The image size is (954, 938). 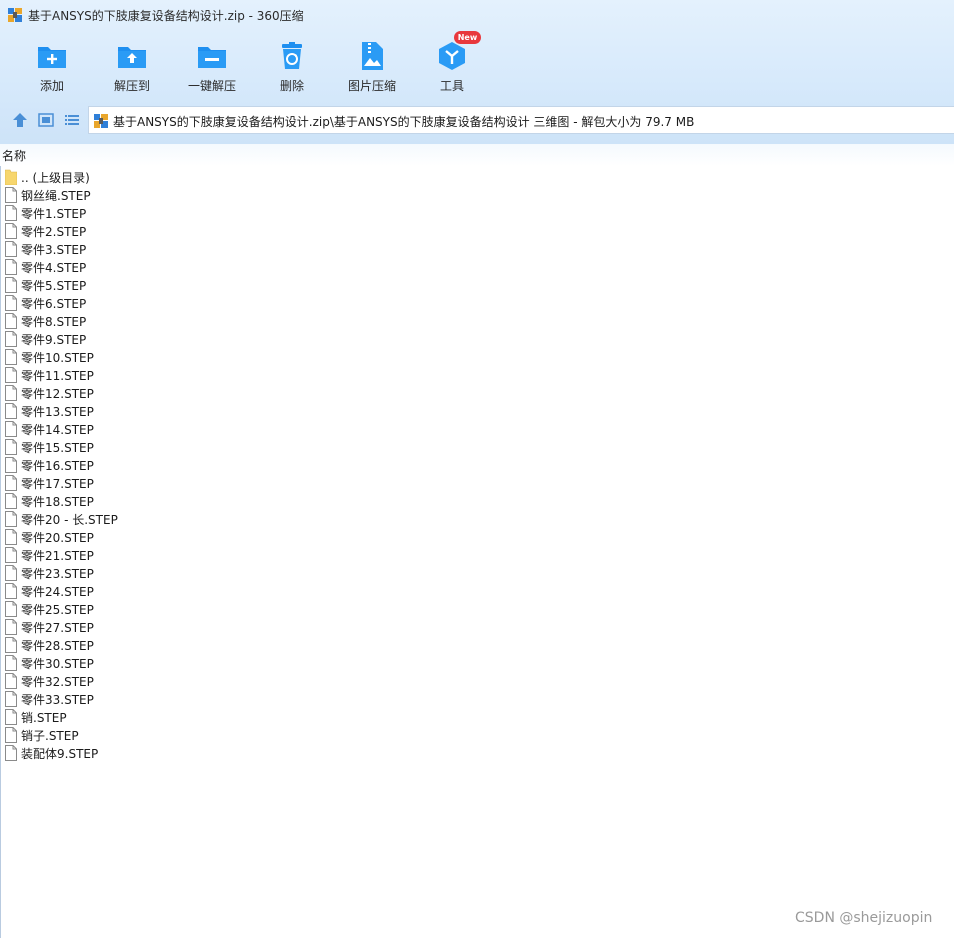 What do you see at coordinates (57, 556) in the screenshot?
I see `file-name: 零件21.STEP` at bounding box center [57, 556].